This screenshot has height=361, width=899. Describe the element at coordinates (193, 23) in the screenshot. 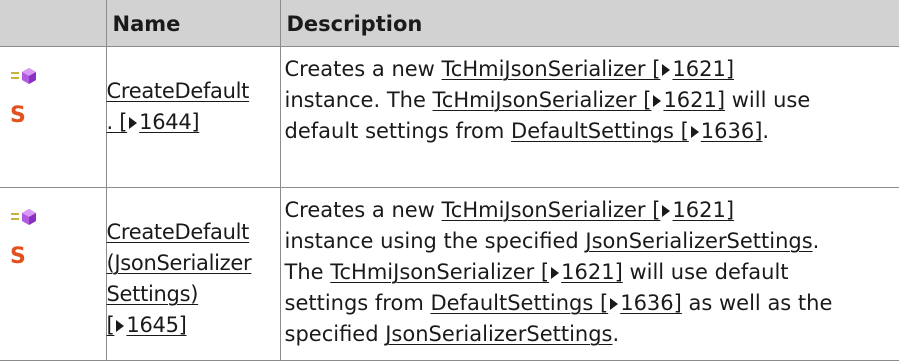

I see `header-name: Name` at that location.